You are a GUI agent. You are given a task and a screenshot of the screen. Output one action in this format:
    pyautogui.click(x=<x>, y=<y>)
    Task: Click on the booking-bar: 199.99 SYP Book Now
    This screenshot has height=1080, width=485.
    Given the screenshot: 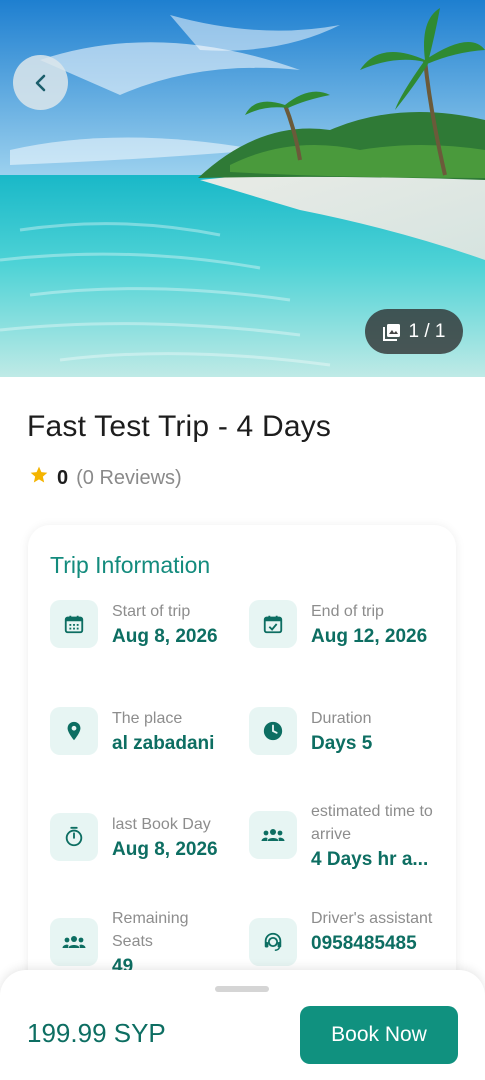 What is the action you would take?
    pyautogui.click(x=242, y=1025)
    